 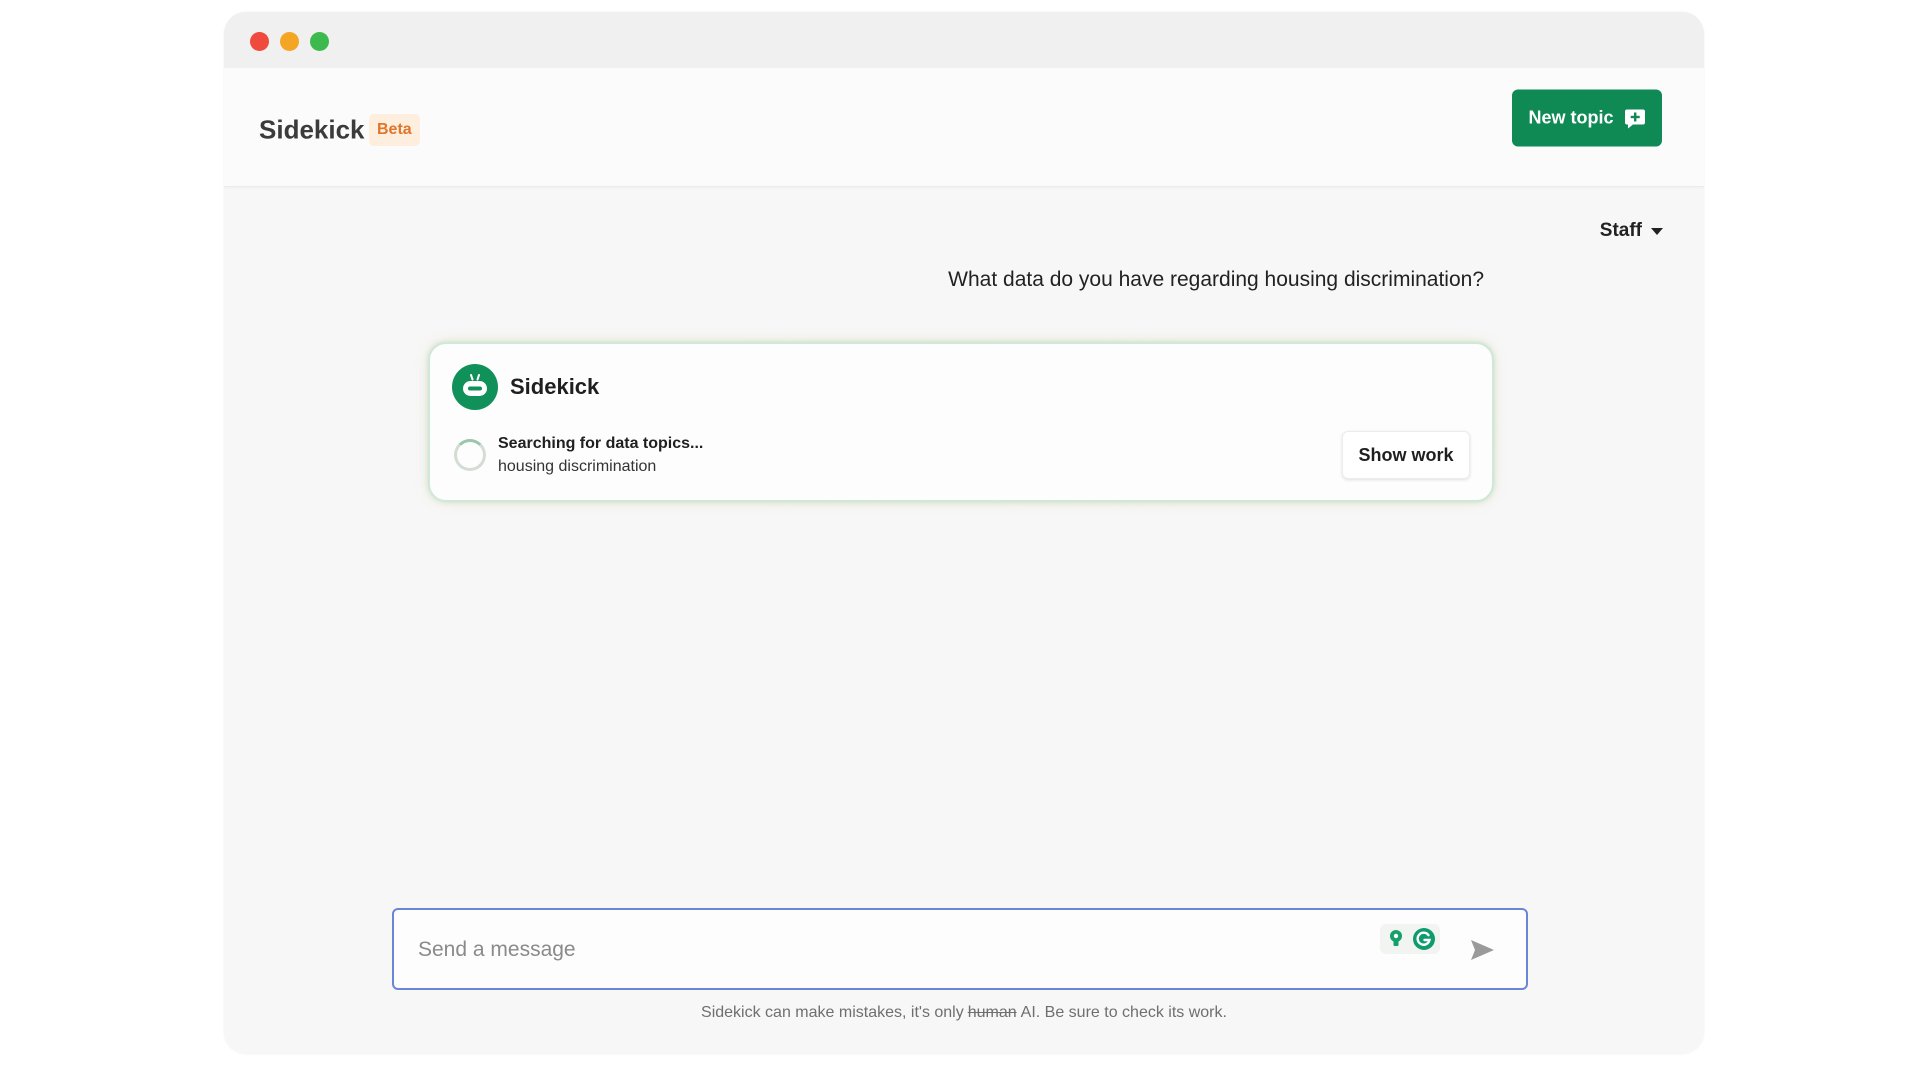 I want to click on caret-down-icon, so click(x=1657, y=231).